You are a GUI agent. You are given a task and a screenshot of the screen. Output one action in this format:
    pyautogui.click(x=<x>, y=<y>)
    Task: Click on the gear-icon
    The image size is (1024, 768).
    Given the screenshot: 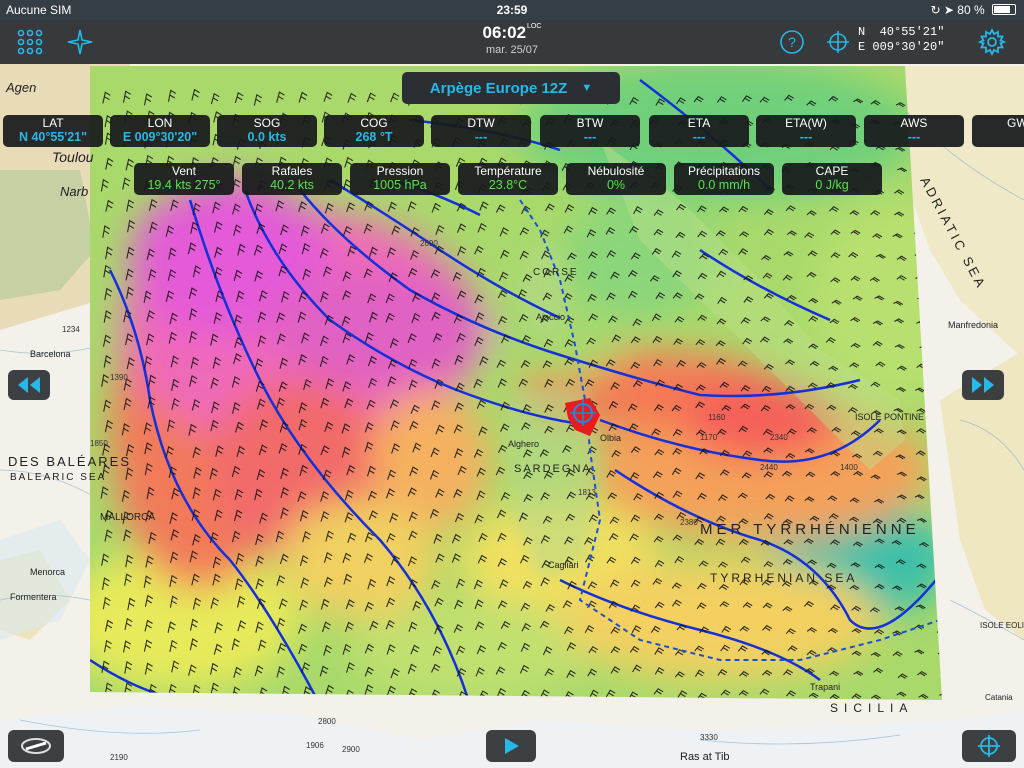 What is the action you would take?
    pyautogui.click(x=992, y=42)
    